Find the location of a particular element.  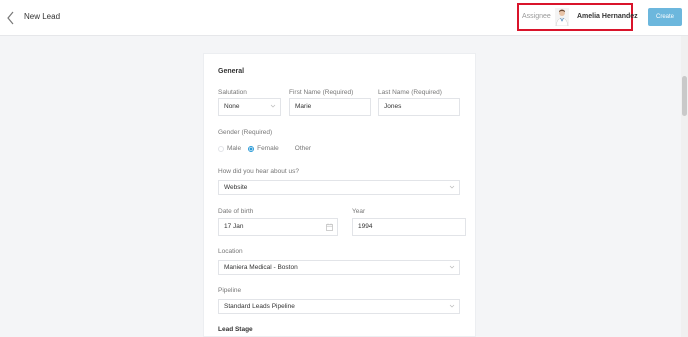

lead-stage-label: Lead Stage is located at coordinates (235, 329).